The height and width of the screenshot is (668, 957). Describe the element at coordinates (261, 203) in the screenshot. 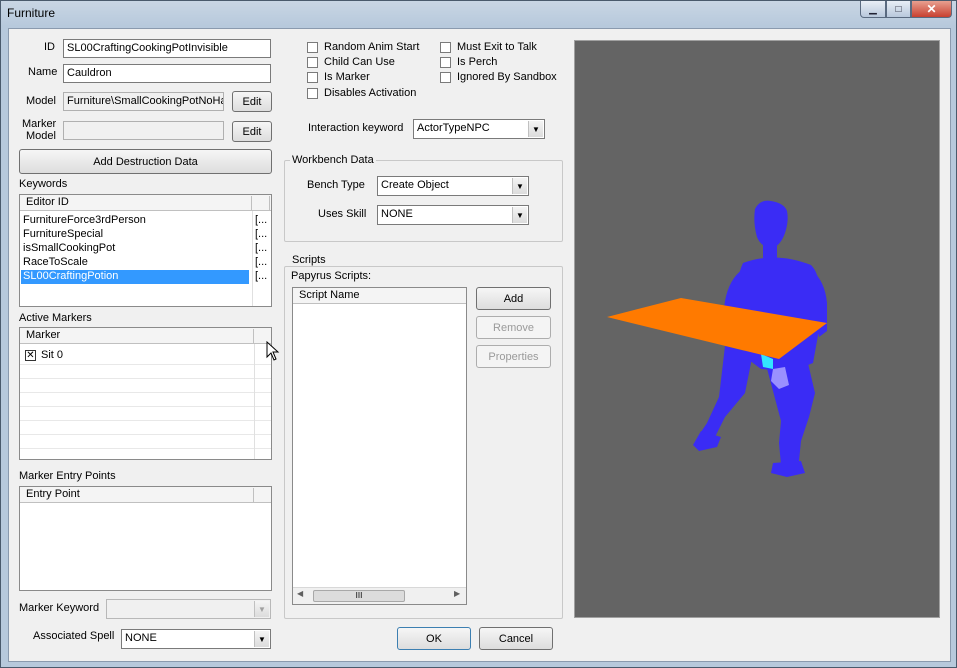

I see `keywords-col2-header` at that location.